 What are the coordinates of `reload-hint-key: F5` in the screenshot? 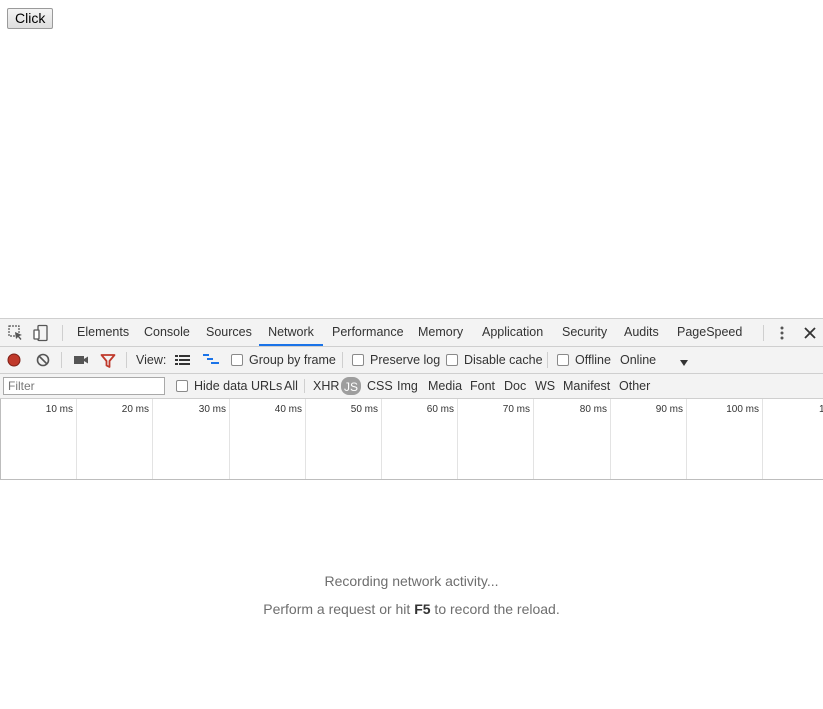 It's located at (422, 609).